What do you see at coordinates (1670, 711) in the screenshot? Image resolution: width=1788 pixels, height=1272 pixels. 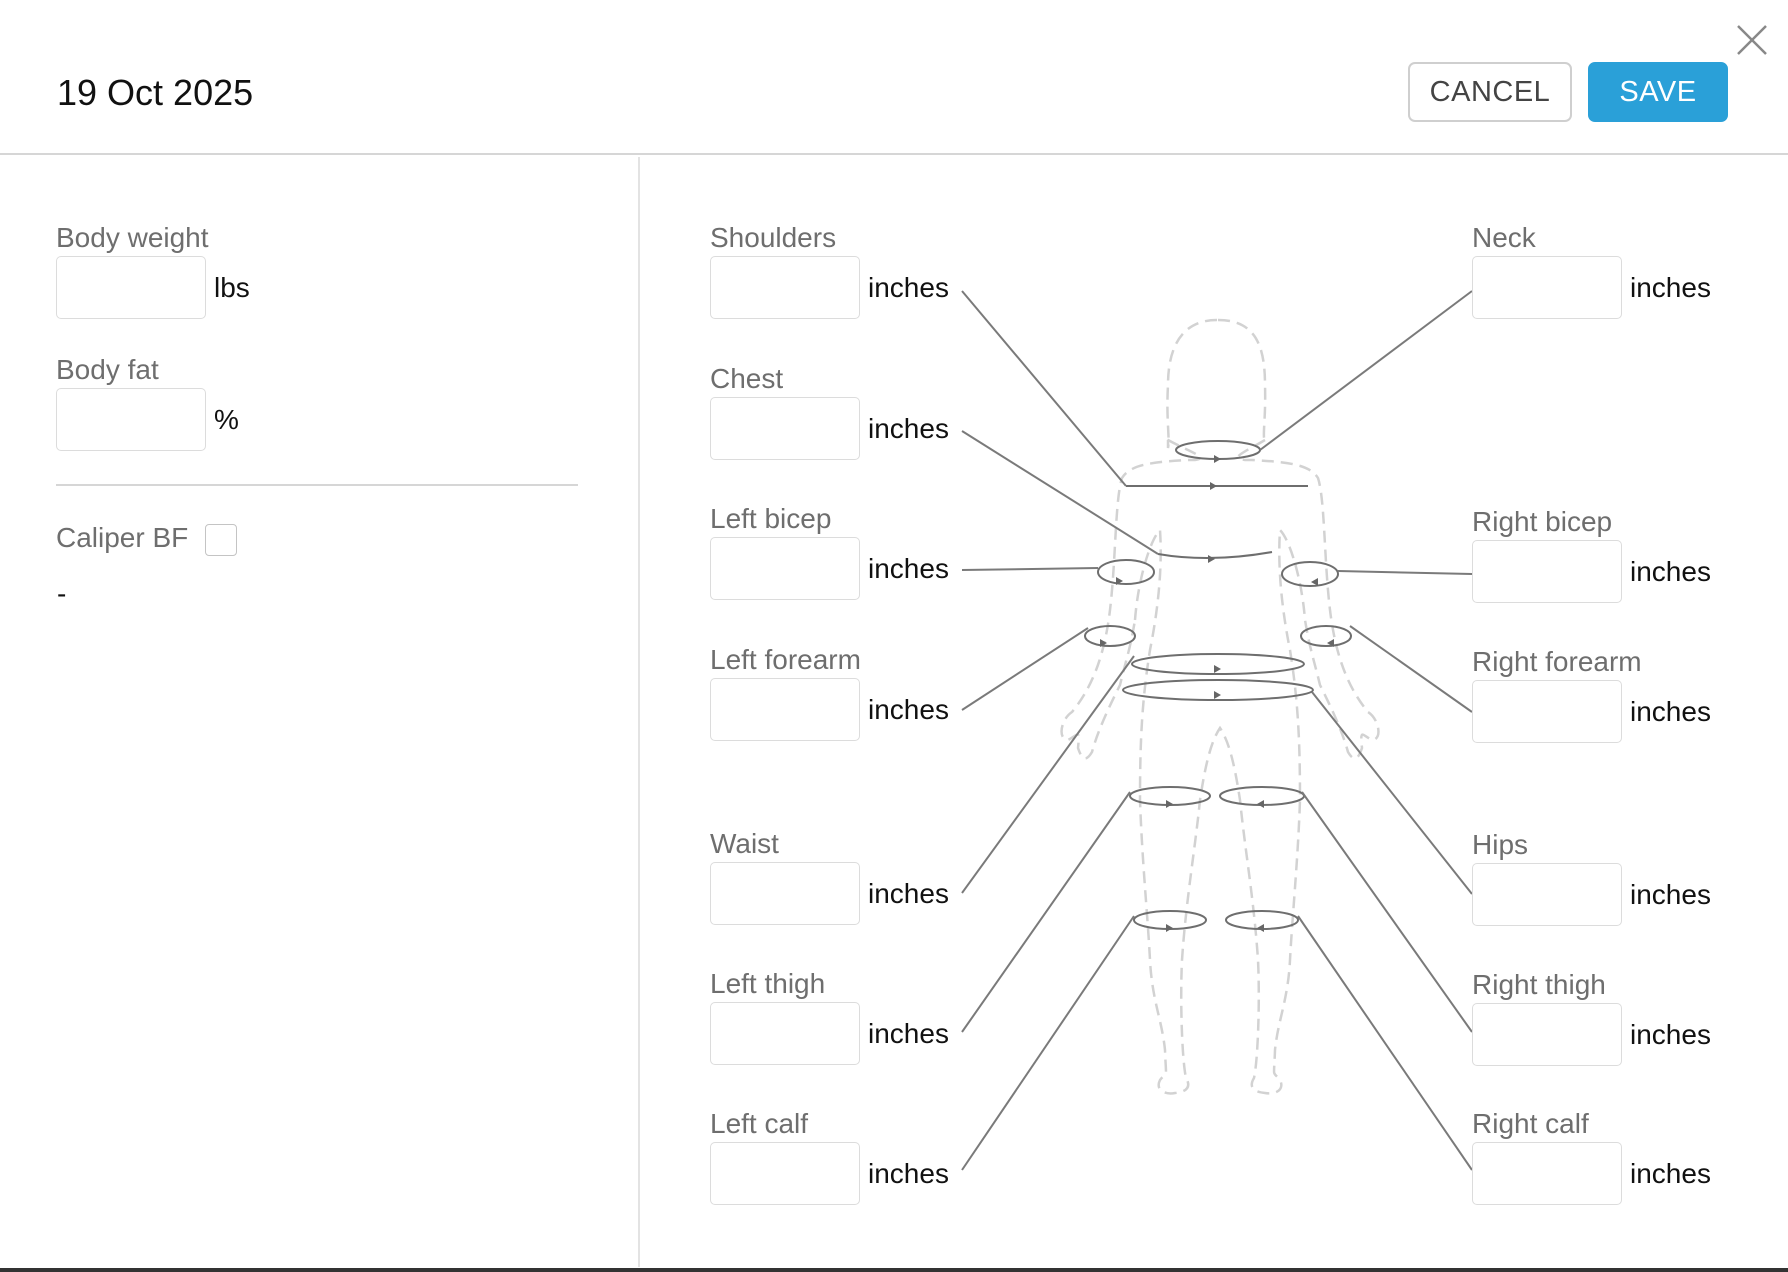 I see `right-forearm-unit: inches` at bounding box center [1670, 711].